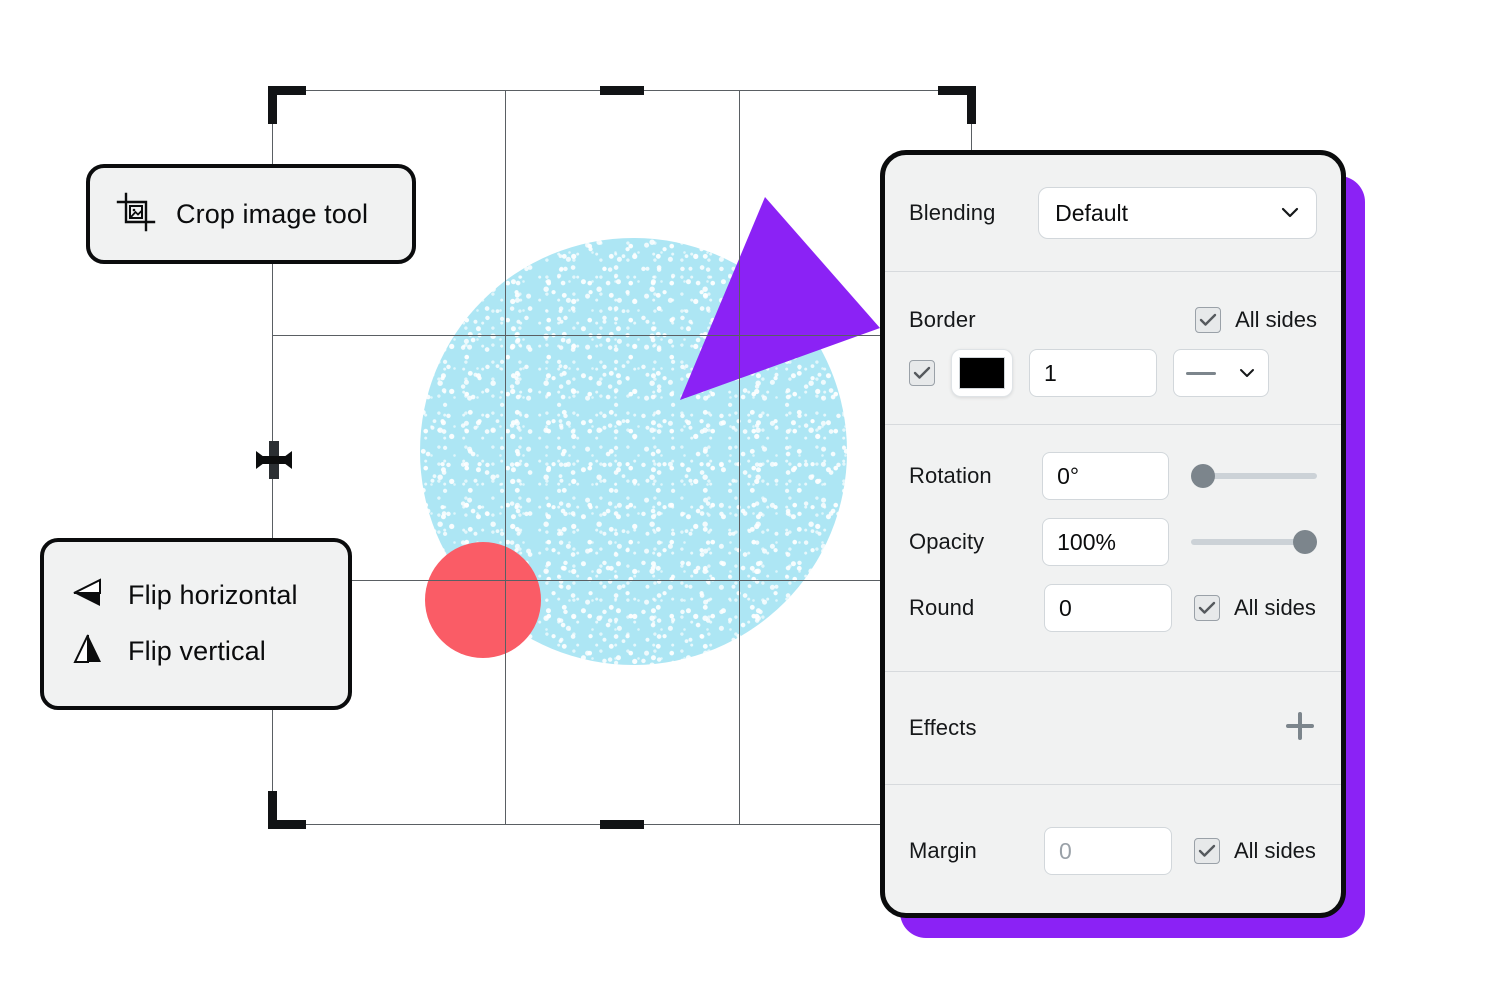 The width and height of the screenshot is (1500, 1000). Describe the element at coordinates (943, 850) in the screenshot. I see `margin-label: Margin` at that location.